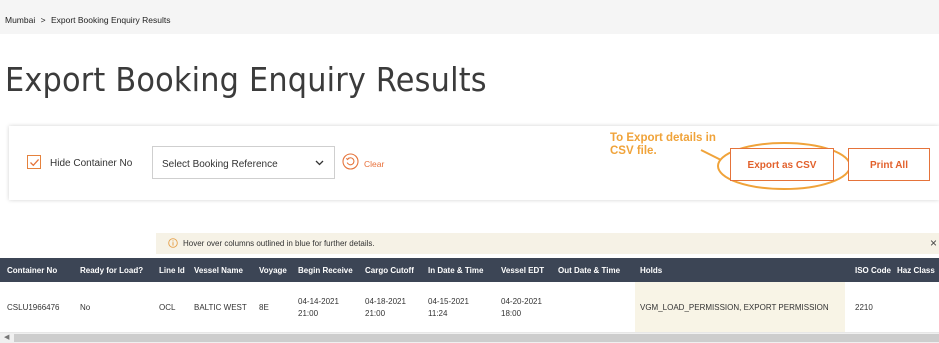 Image resolution: width=939 pixels, height=343 pixels. Describe the element at coordinates (264, 307) in the screenshot. I see `cell-voyage: 8E` at that location.